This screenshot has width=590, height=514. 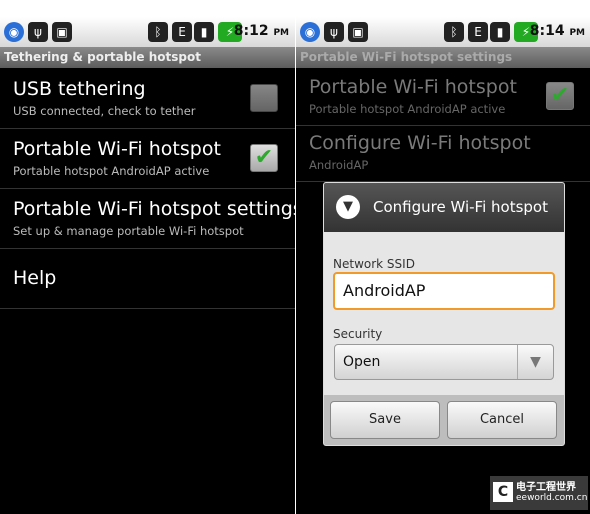 I want to click on usb-tethering-checkbox, so click(x=264, y=98).